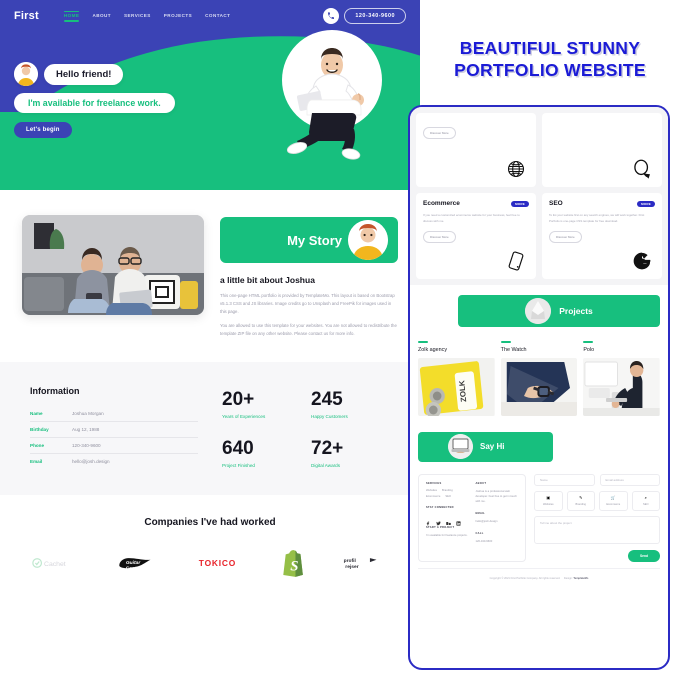 This screenshot has height=680, width=680. What do you see at coordinates (375, 16) in the screenshot?
I see `phone-number-button: 120-340-9600` at bounding box center [375, 16].